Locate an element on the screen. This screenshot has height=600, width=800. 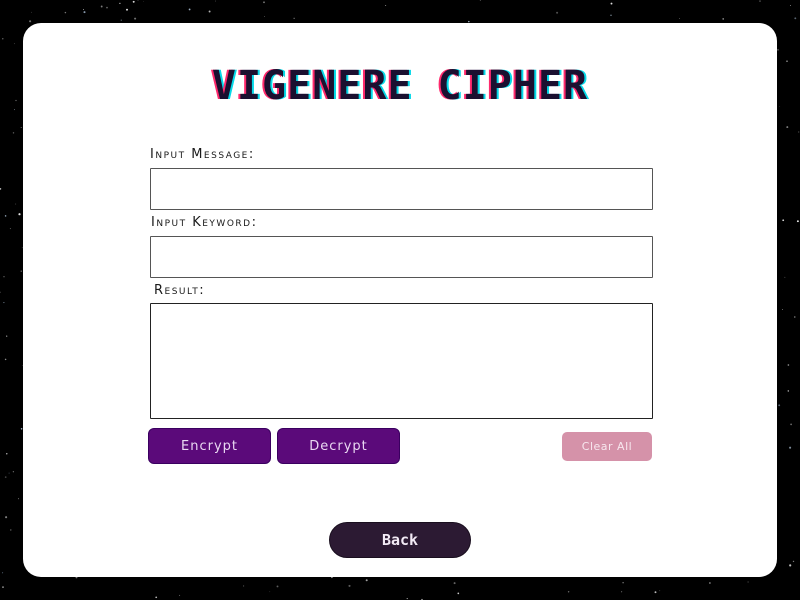
encrypt-button: Encrypt is located at coordinates (209, 446).